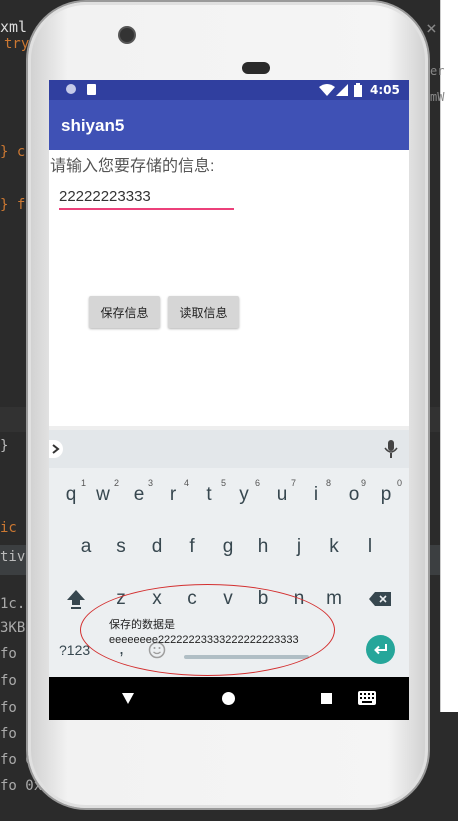 This screenshot has width=458, height=821. I want to click on key-k: k, so click(334, 547).